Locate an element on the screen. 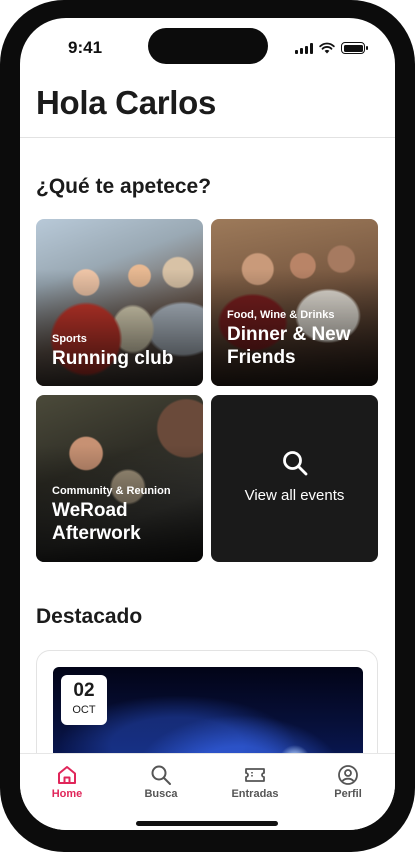 The image size is (415, 852). profile-icon is located at coordinates (348, 775).